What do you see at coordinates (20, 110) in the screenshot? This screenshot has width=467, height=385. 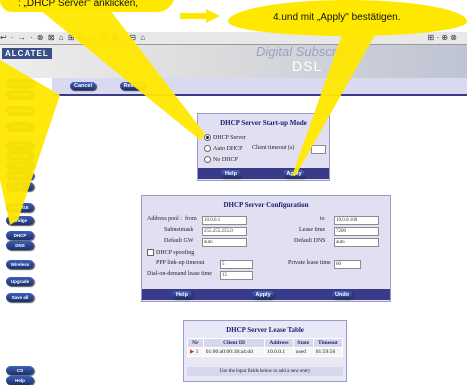 I see `sidebar-item-phonebook: Phonebook` at bounding box center [20, 110].